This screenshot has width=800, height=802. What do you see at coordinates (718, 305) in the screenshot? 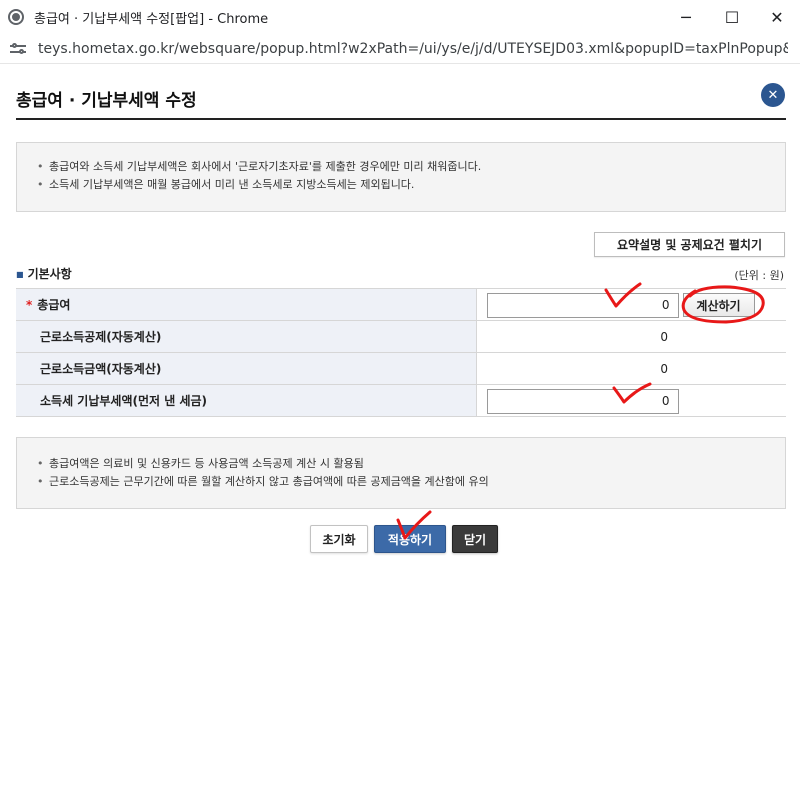
I see `calculate-button: 계산하기` at bounding box center [718, 305].